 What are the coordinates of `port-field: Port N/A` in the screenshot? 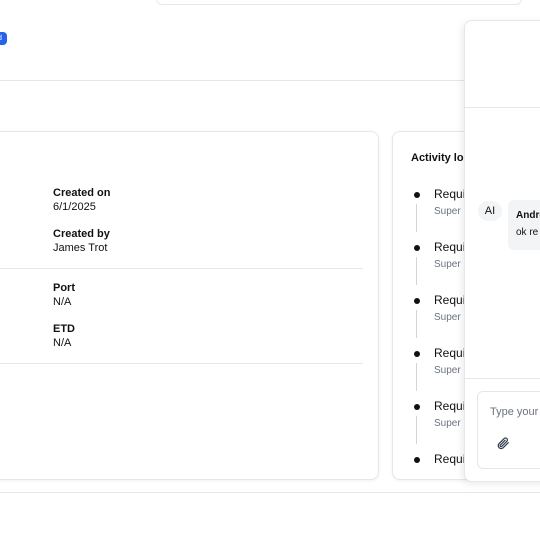 It's located at (64, 295).